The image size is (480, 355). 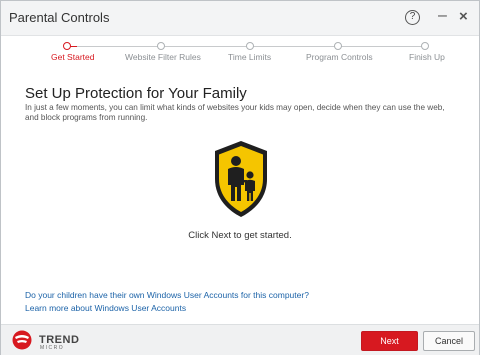 What do you see at coordinates (56, 340) in the screenshot?
I see `trend-micro-logo: TREND MICRO` at bounding box center [56, 340].